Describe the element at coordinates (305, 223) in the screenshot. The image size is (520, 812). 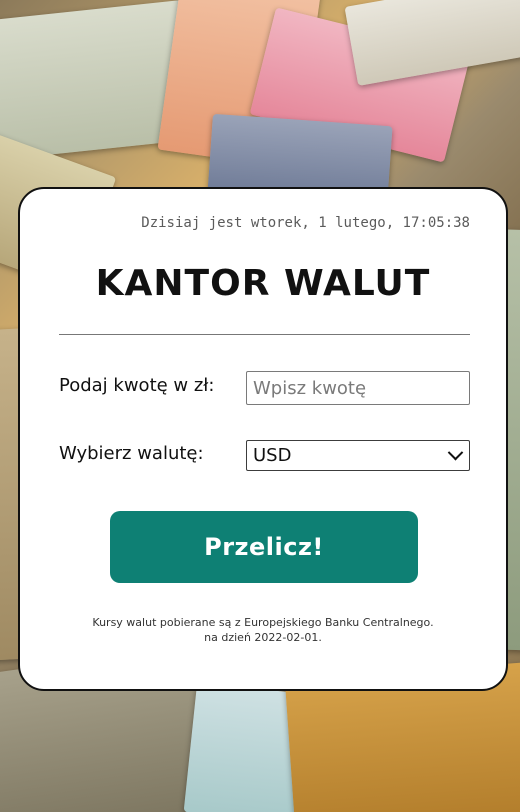
I see `current-datetime: Dzisiaj jest wtorek, 1 lutego, 17:05:38` at that location.